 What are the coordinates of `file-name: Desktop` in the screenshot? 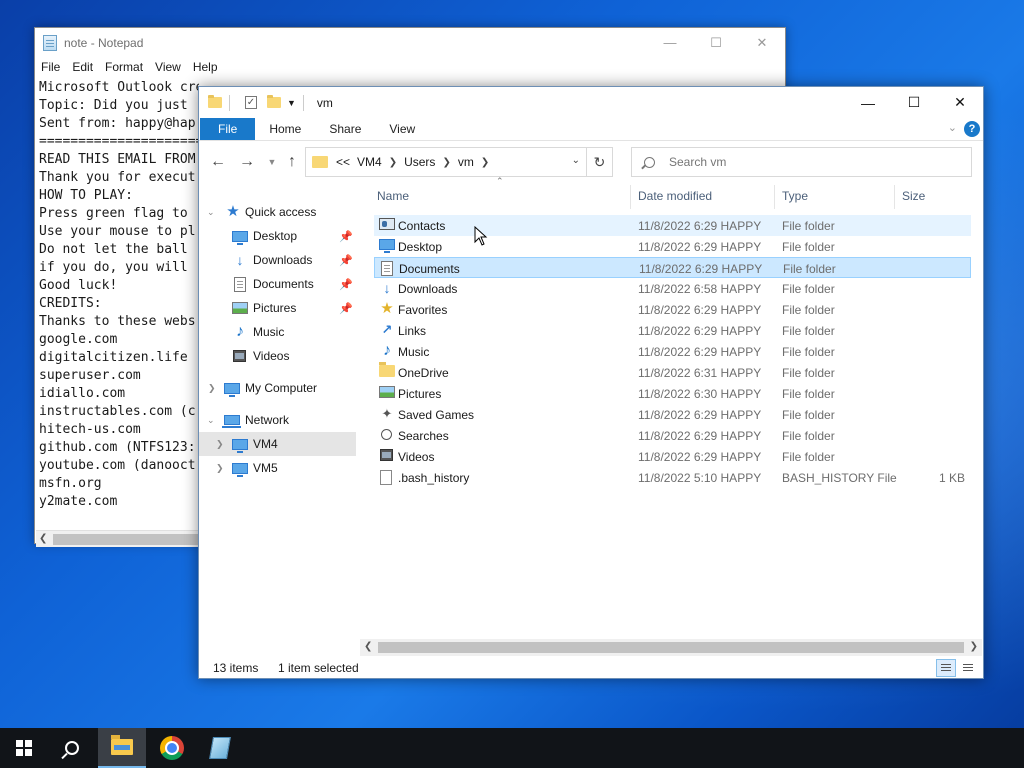 It's located at (420, 247).